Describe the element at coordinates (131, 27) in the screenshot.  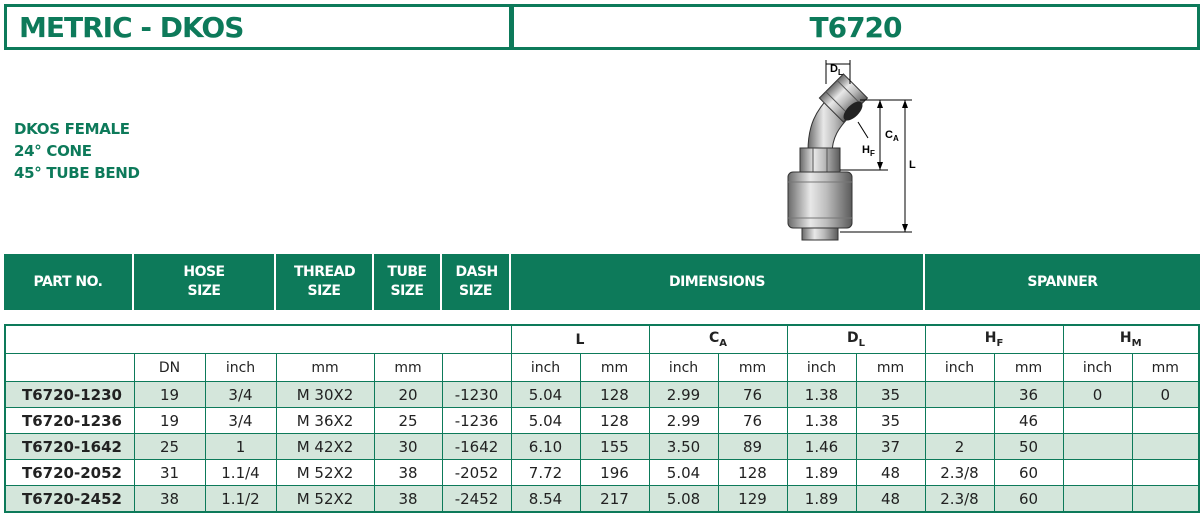
I see `series-title: METRIC - DKOS` at that location.